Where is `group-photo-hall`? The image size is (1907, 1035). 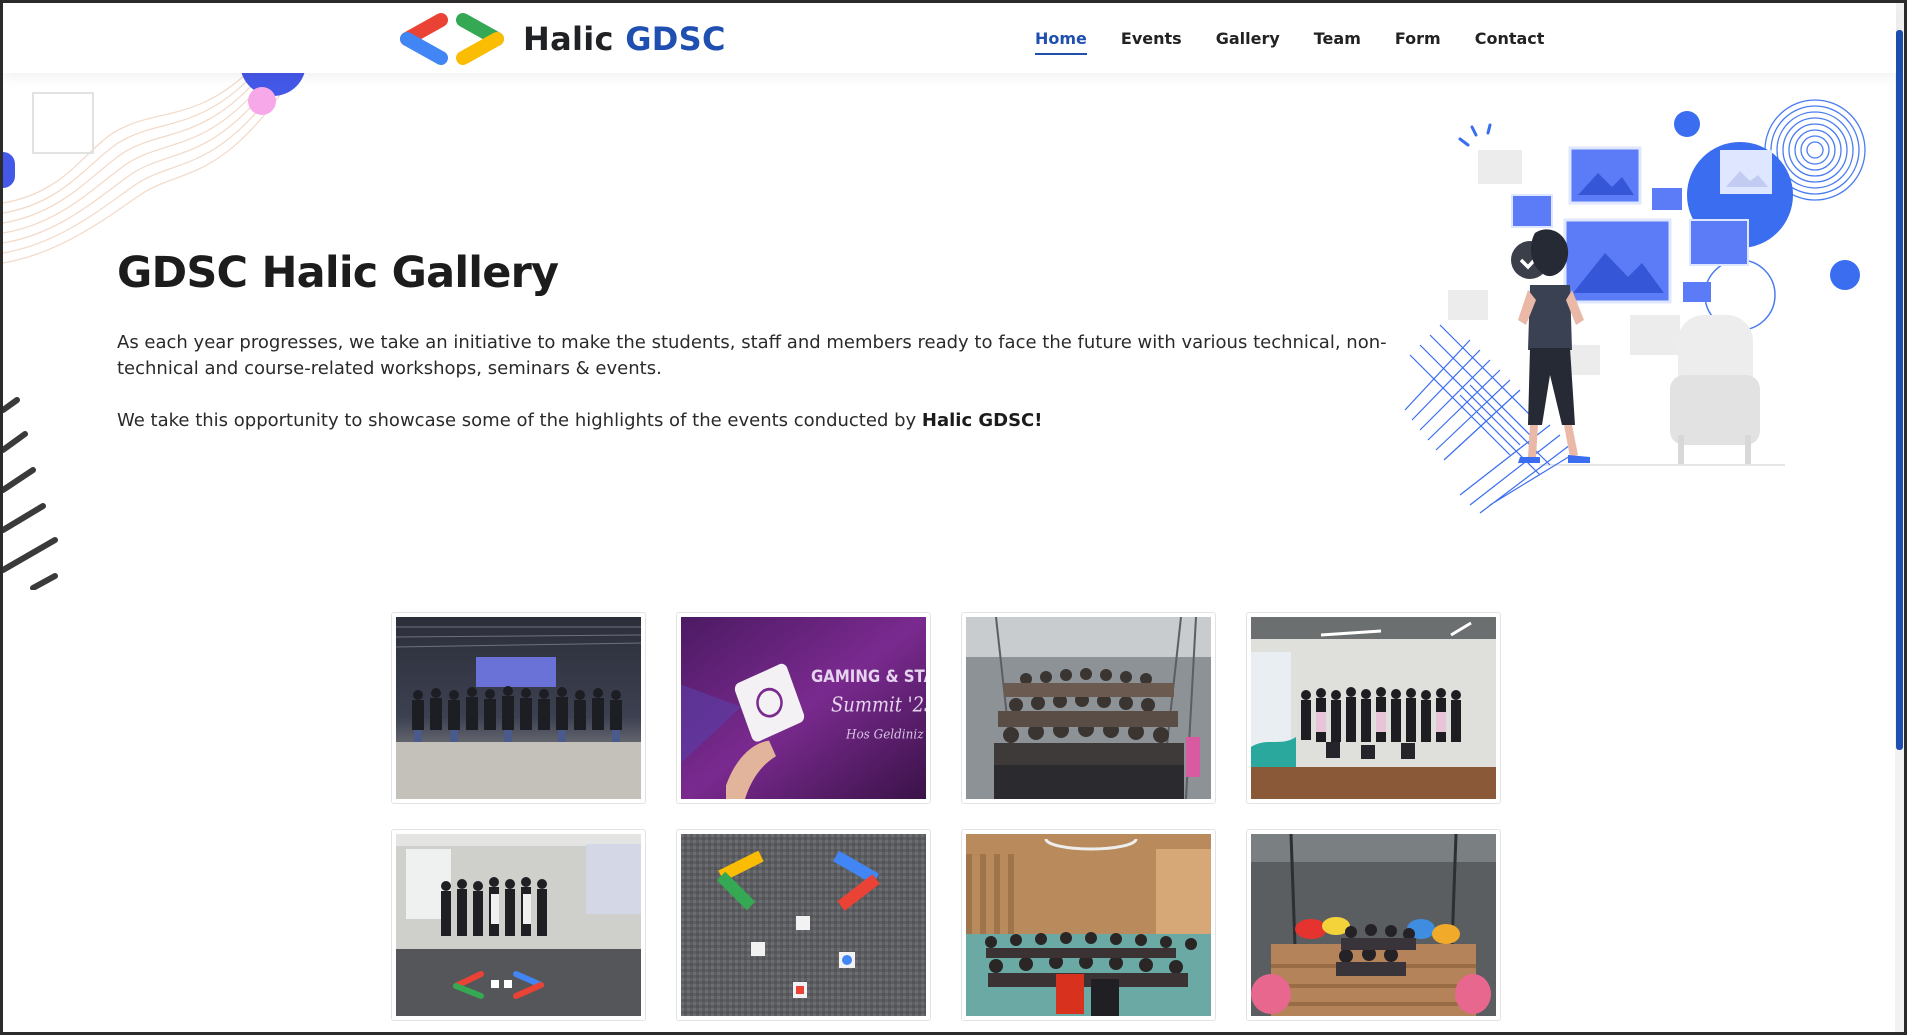 group-photo-hall is located at coordinates (1373, 708).